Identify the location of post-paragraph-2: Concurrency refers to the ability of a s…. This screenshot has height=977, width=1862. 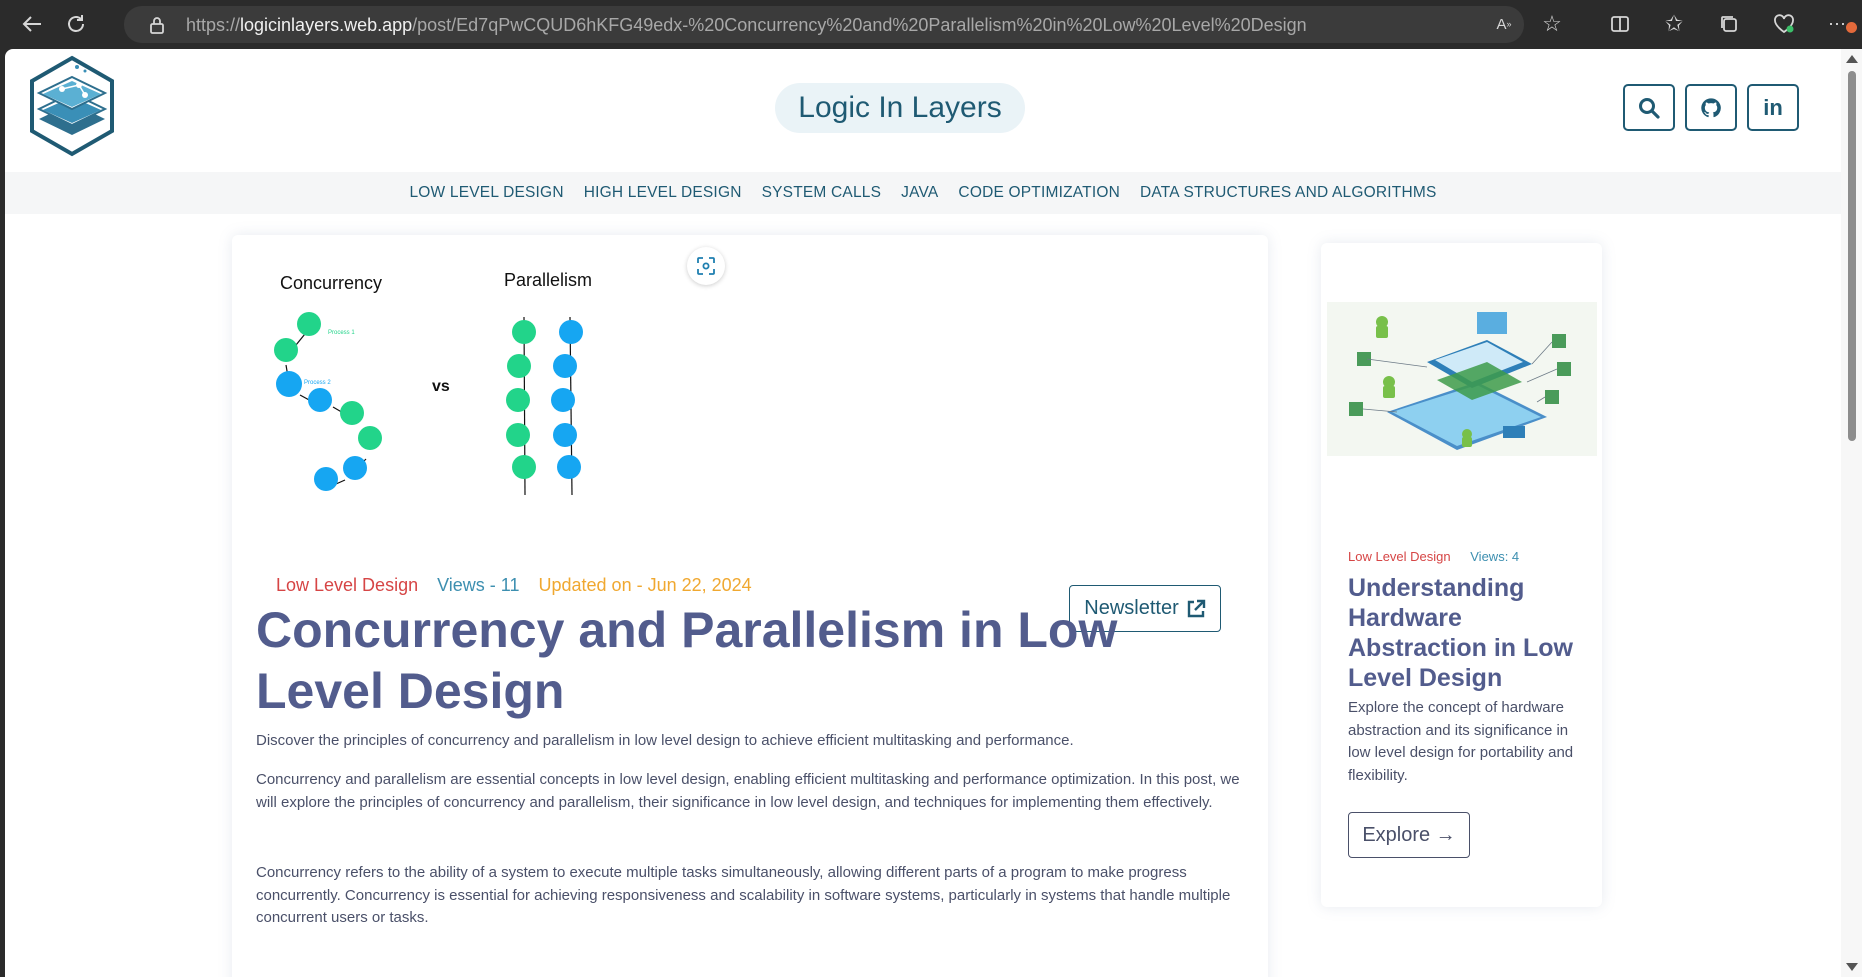
(743, 895).